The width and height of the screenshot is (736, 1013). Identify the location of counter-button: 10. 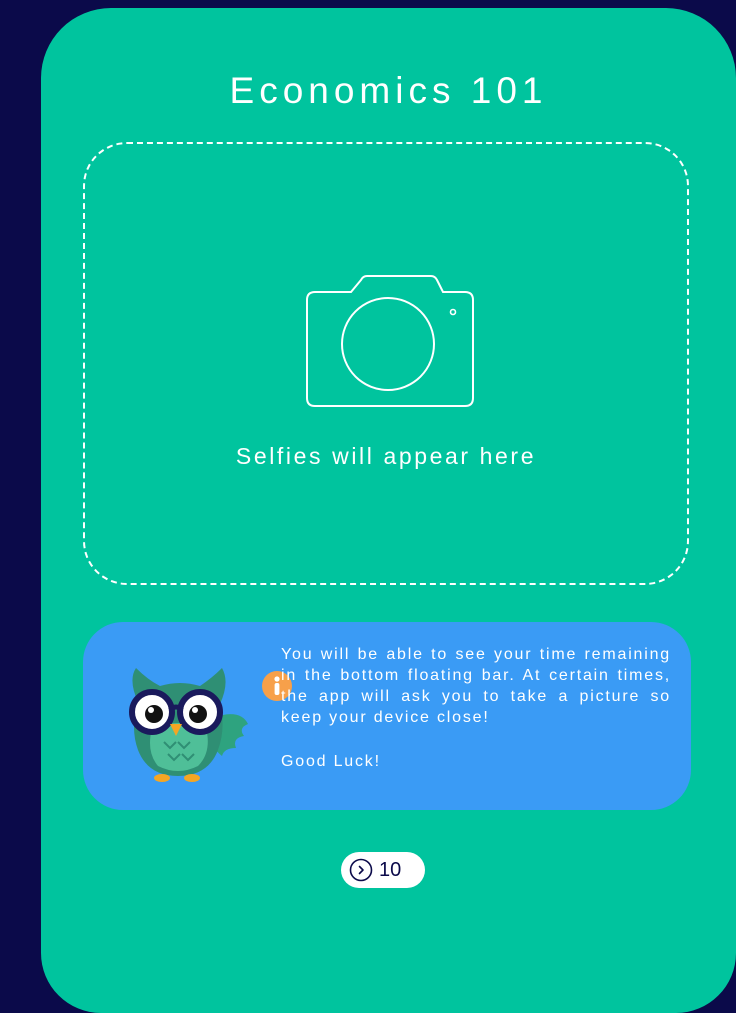
(383, 870).